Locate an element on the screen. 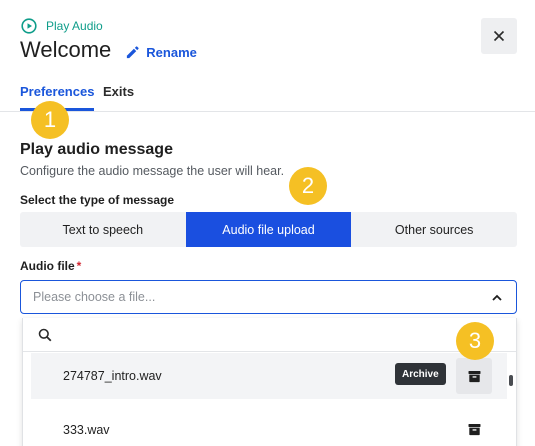  rename-button: Rename is located at coordinates (161, 52).